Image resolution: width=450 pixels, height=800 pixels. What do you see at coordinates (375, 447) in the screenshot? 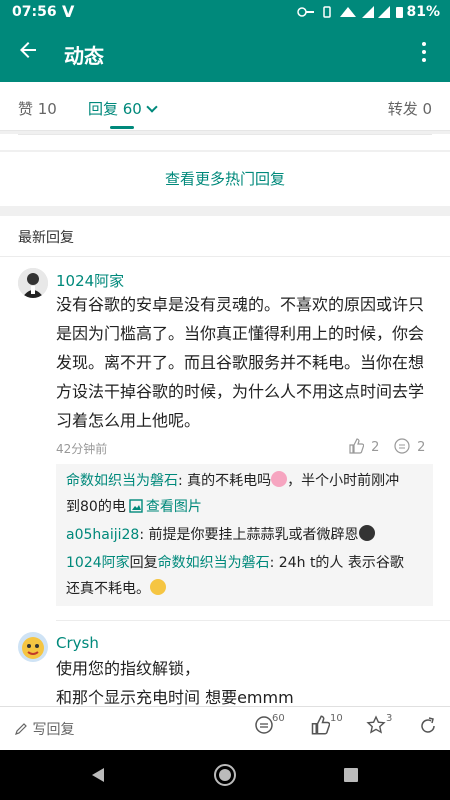
I see `like-count: 2` at bounding box center [375, 447].